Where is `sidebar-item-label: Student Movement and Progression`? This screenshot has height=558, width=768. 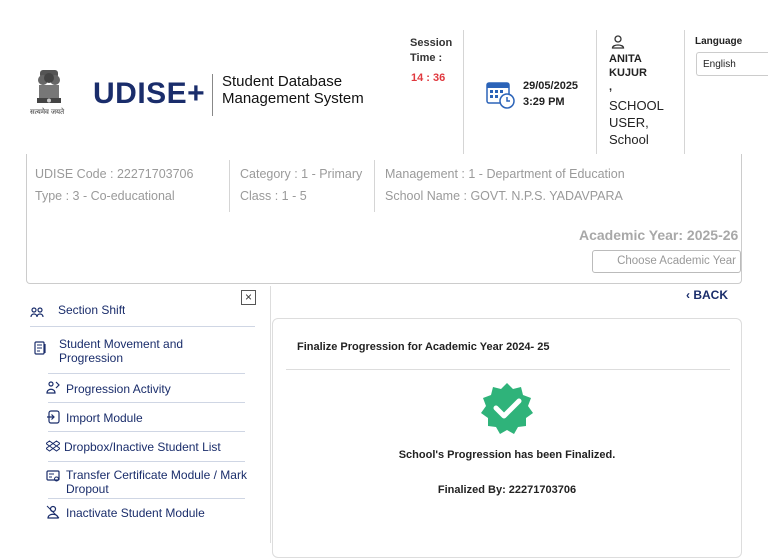
sidebar-item-label: Student Movement and Progression is located at coordinates (121, 351).